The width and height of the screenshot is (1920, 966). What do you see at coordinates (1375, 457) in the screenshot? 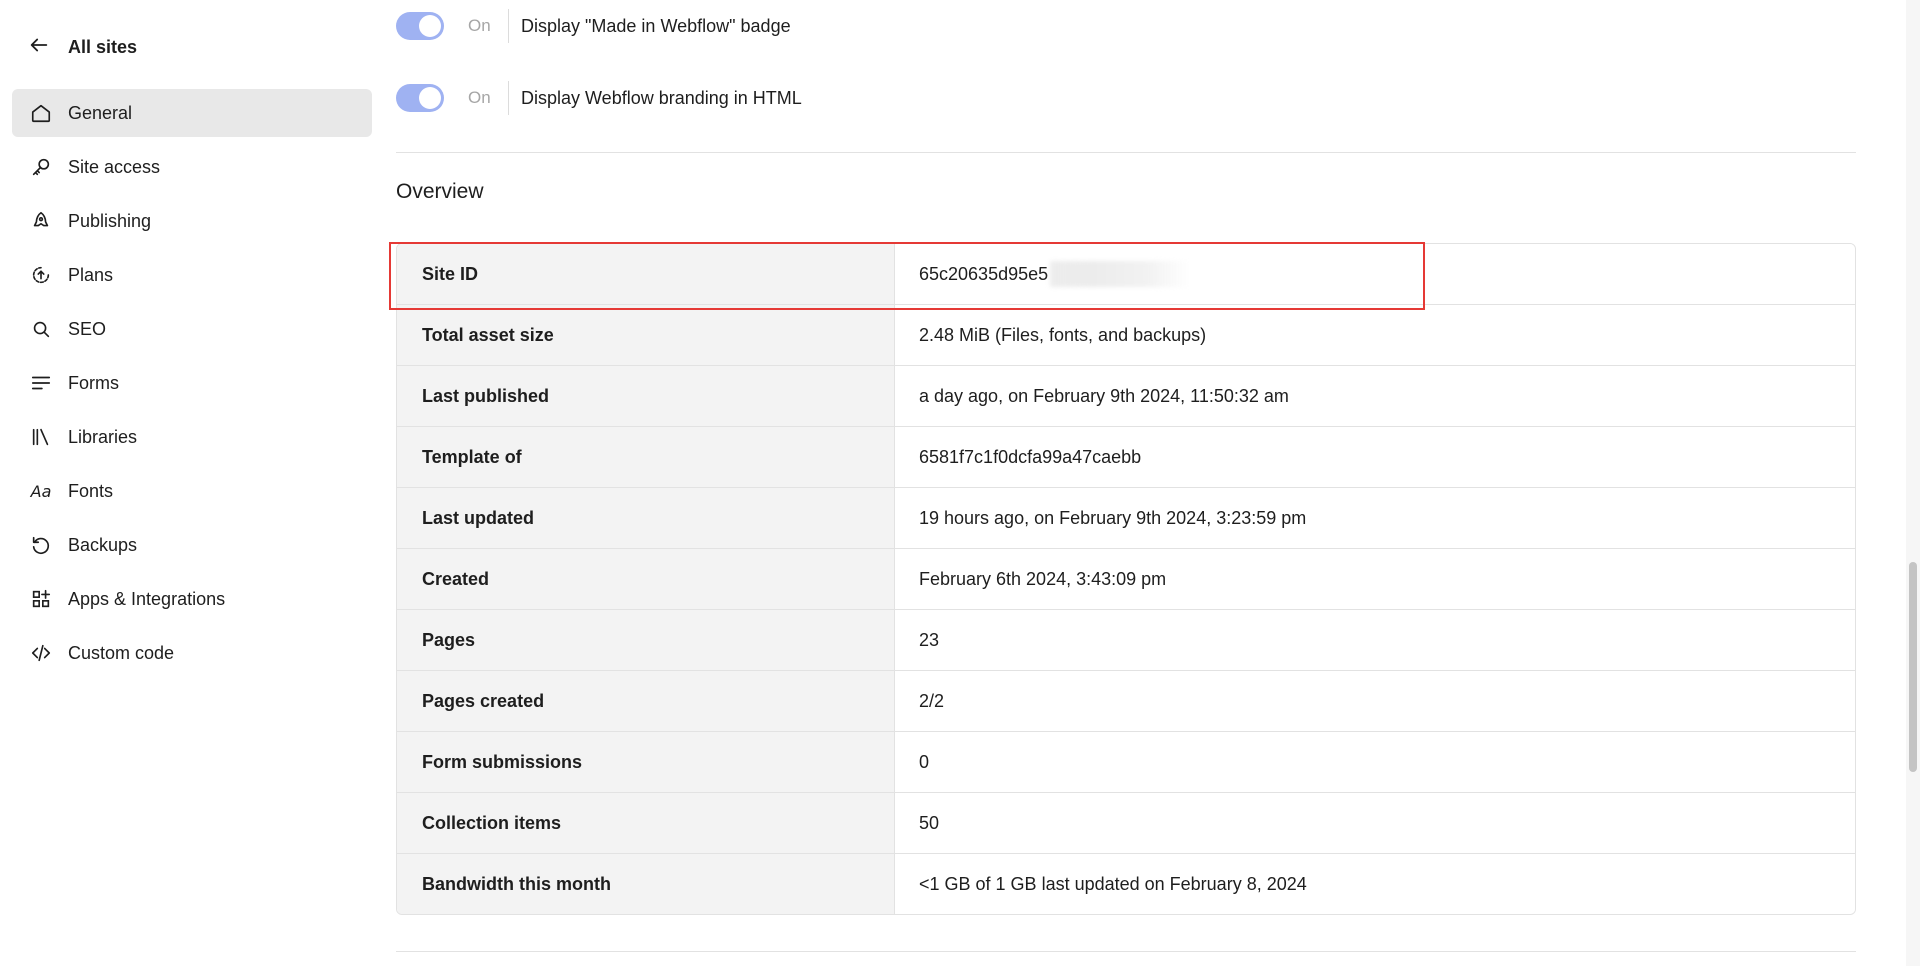
I see `template-of-value: 6581f7c1f0dcfa99a47caebb` at bounding box center [1375, 457].